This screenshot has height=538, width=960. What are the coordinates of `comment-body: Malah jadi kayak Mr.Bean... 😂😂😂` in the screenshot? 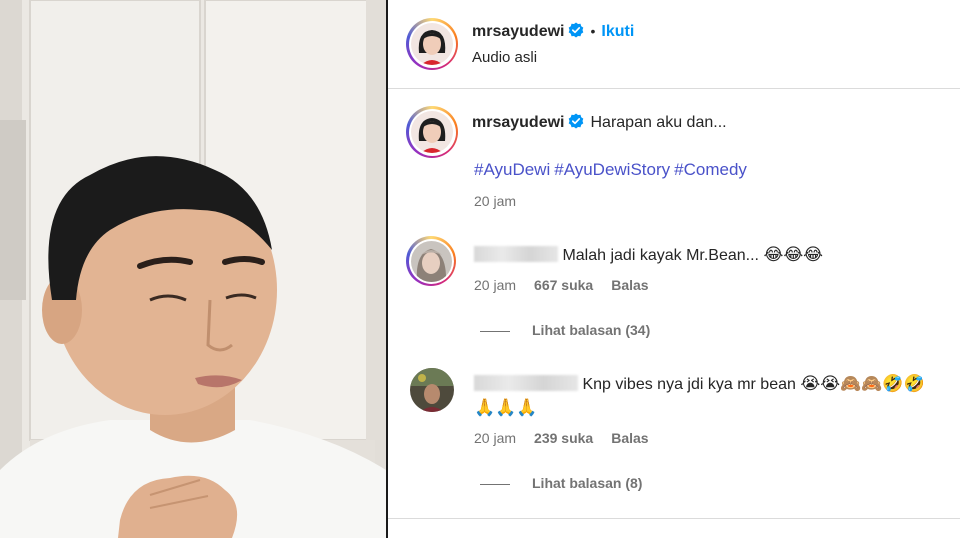 It's located at (648, 255).